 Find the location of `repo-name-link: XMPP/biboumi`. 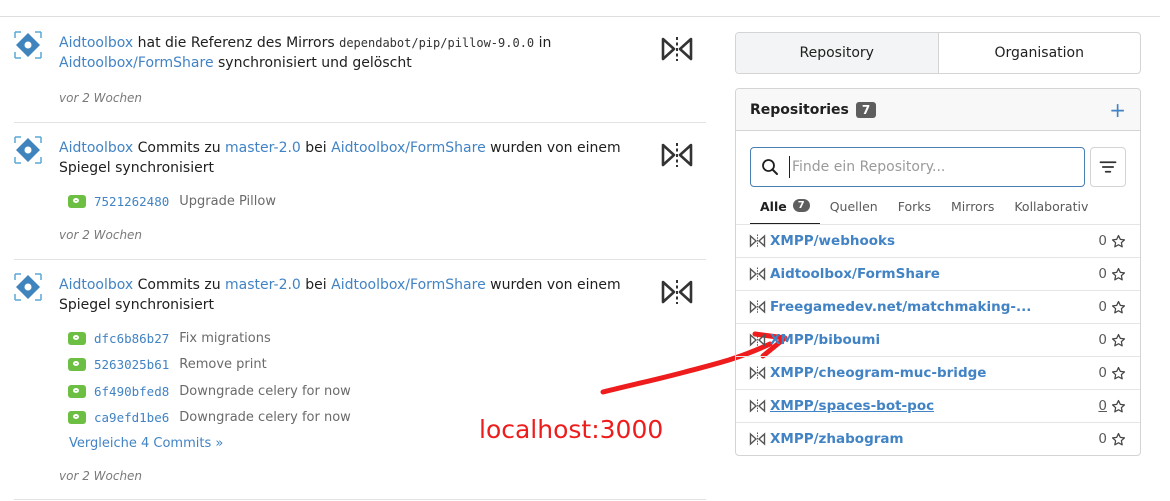

repo-name-link: XMPP/biboumi is located at coordinates (825, 340).